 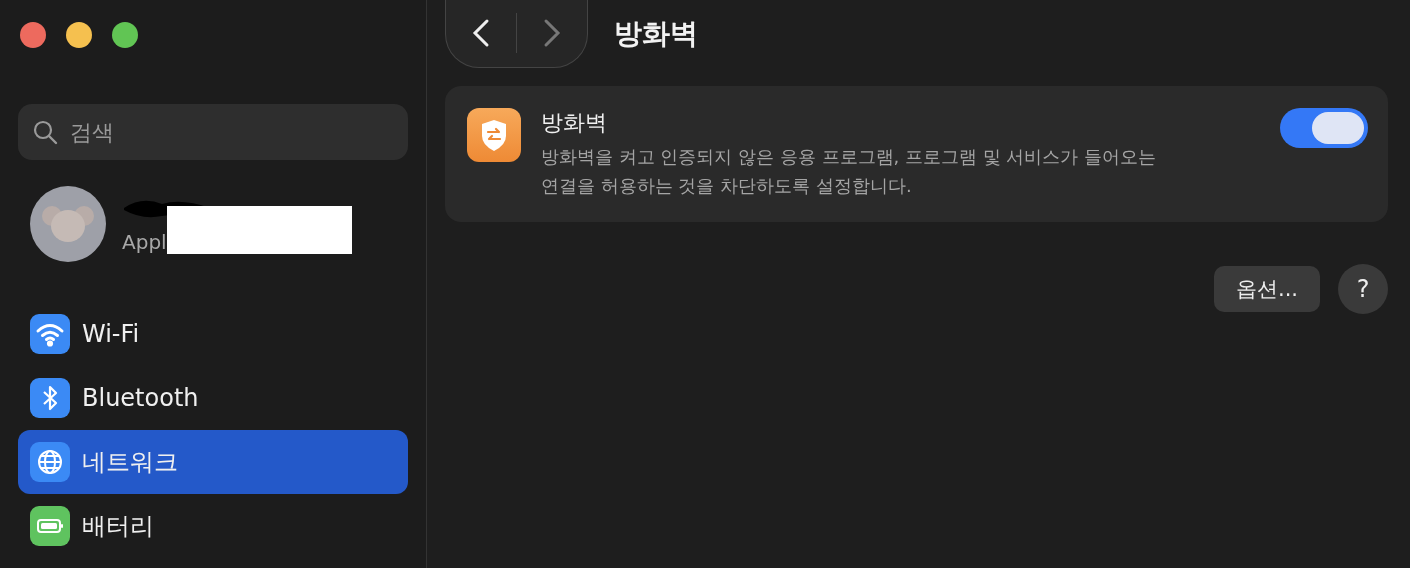 I want to click on chevron-left-icon, so click(x=481, y=33).